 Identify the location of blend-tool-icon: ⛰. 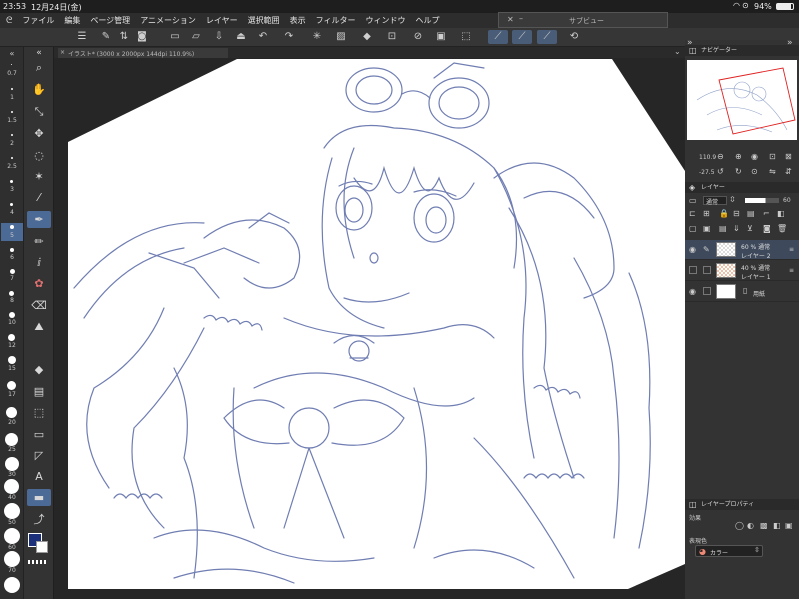
(39, 326).